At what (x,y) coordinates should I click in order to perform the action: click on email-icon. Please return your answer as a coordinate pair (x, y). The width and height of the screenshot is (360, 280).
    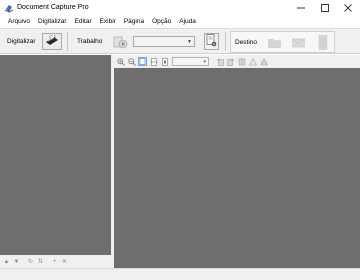
    Looking at the image, I should click on (298, 44).